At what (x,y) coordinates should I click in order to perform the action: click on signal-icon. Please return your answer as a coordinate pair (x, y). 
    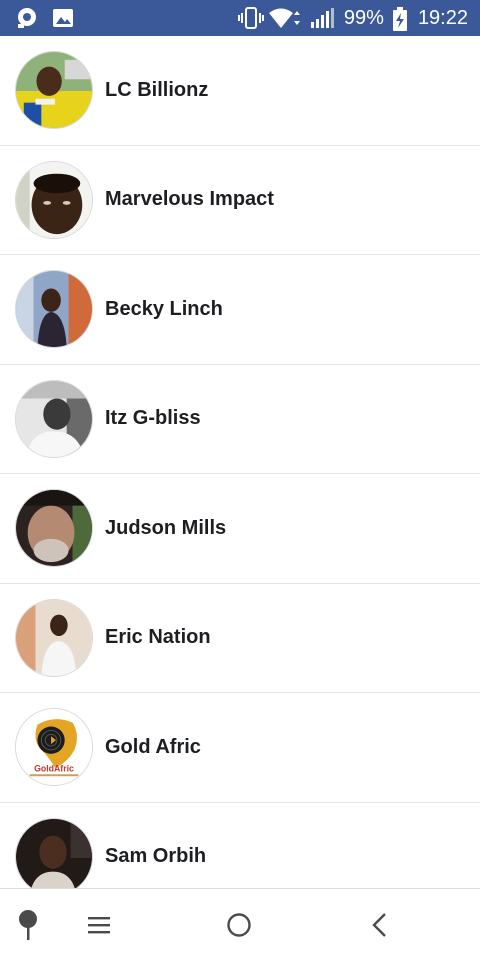
    Looking at the image, I should click on (323, 18).